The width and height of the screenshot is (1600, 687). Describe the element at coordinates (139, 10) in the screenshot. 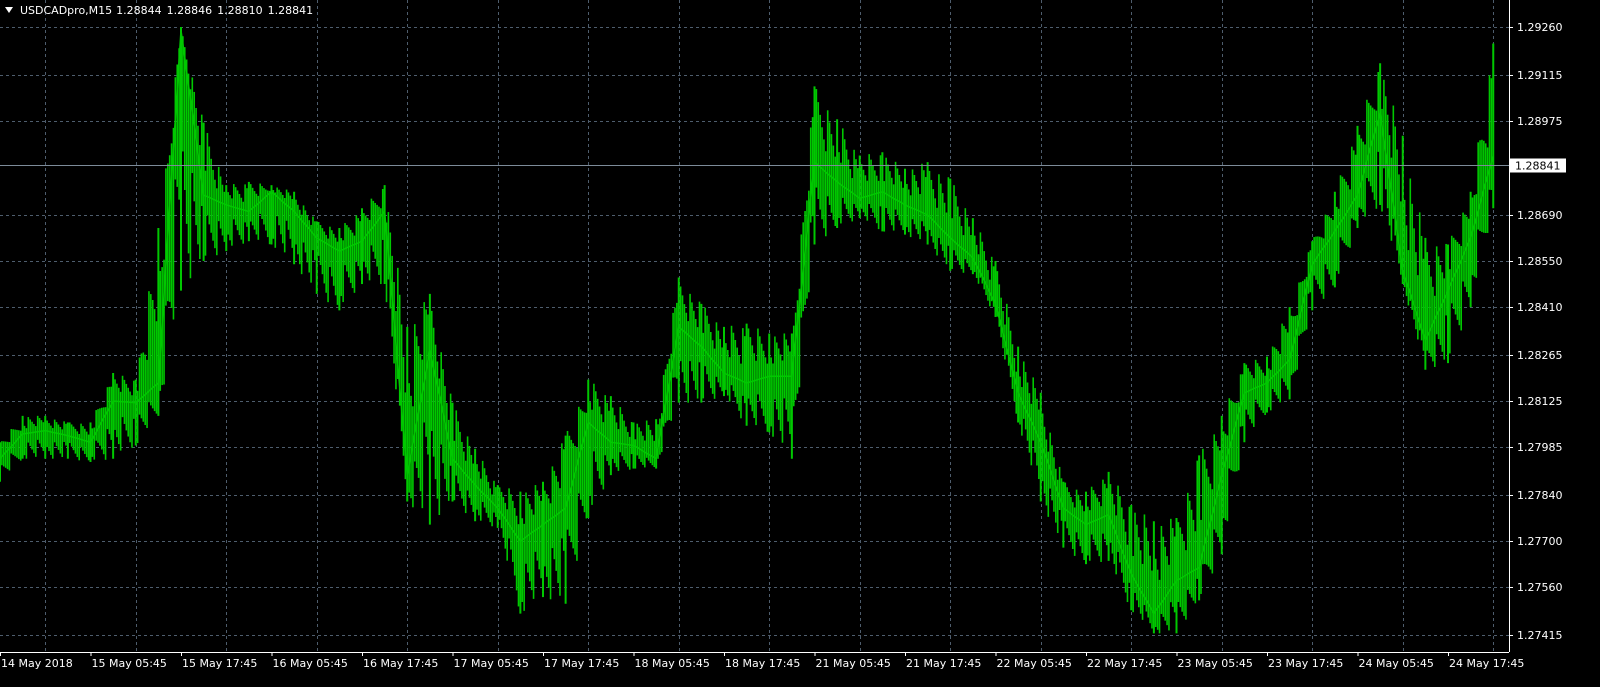

I see `open-value: 1.28844` at that location.